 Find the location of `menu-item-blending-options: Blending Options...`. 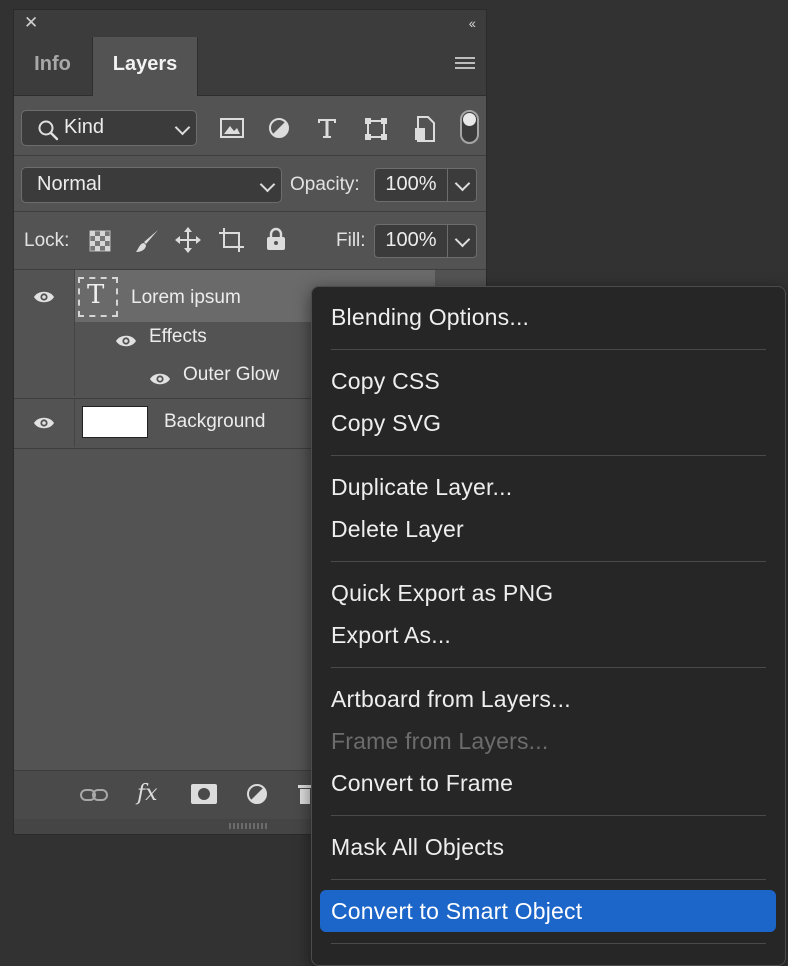

menu-item-blending-options: Blending Options... is located at coordinates (430, 317).